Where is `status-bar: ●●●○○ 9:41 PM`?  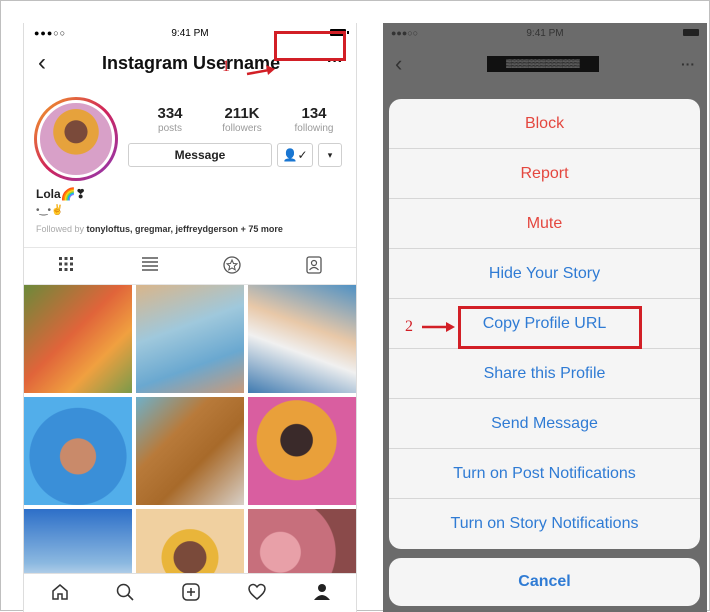
status-bar: ●●●○○ 9:41 PM is located at coordinates (545, 33).